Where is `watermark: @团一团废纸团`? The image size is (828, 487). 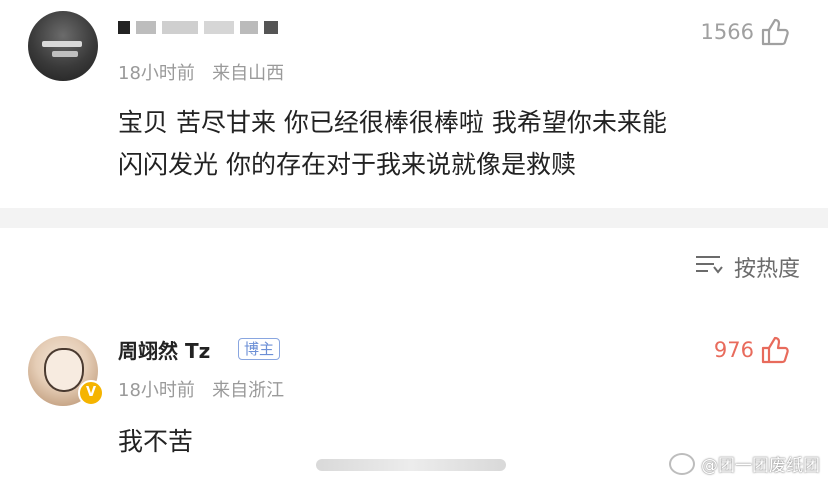
watermark: @团一团废纸团 is located at coordinates (744, 463).